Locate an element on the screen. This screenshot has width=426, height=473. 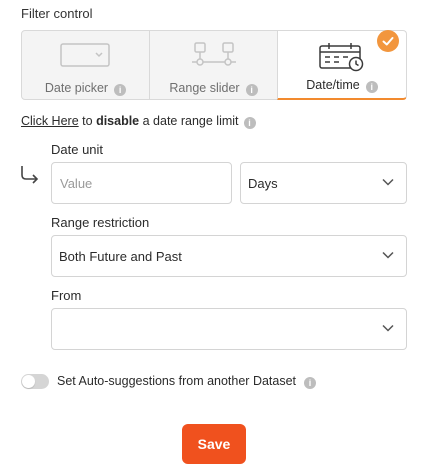
save-button: Save is located at coordinates (214, 444).